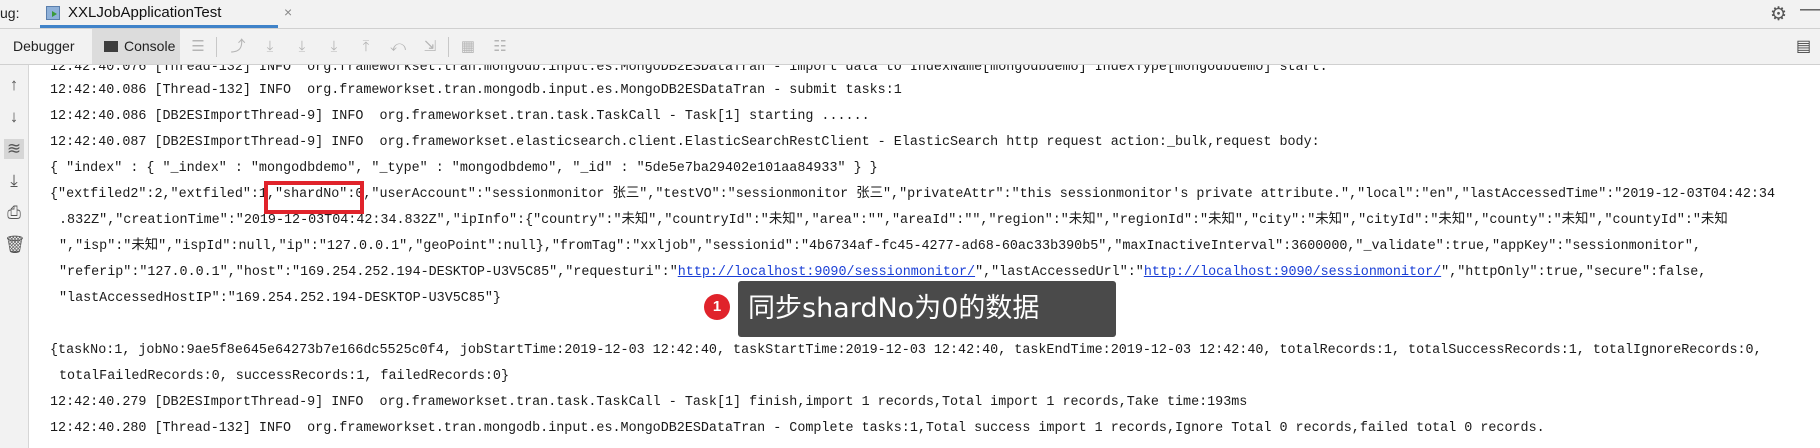 This screenshot has height=448, width=1820. I want to click on debug-toolbar: Debugger Console ☰ ⤴ ⤓ ⤓ ⤓ ⤒ ⤺ ⇲ ▦ ☷, so click(910, 47).